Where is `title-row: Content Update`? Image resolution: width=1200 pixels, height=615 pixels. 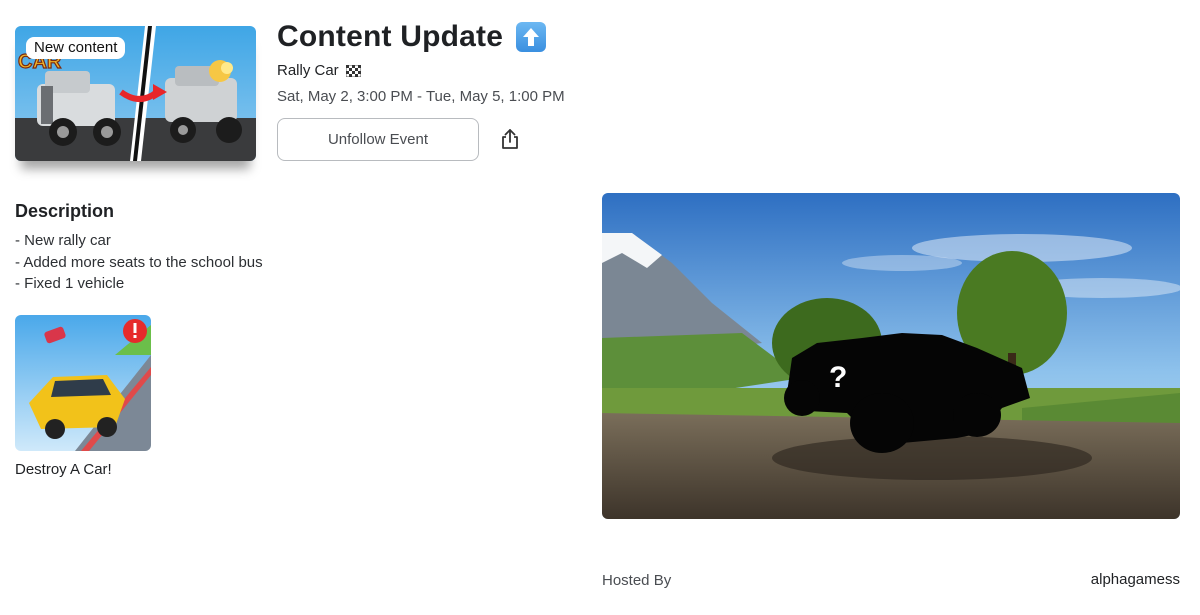
title-row: Content Update is located at coordinates (412, 37).